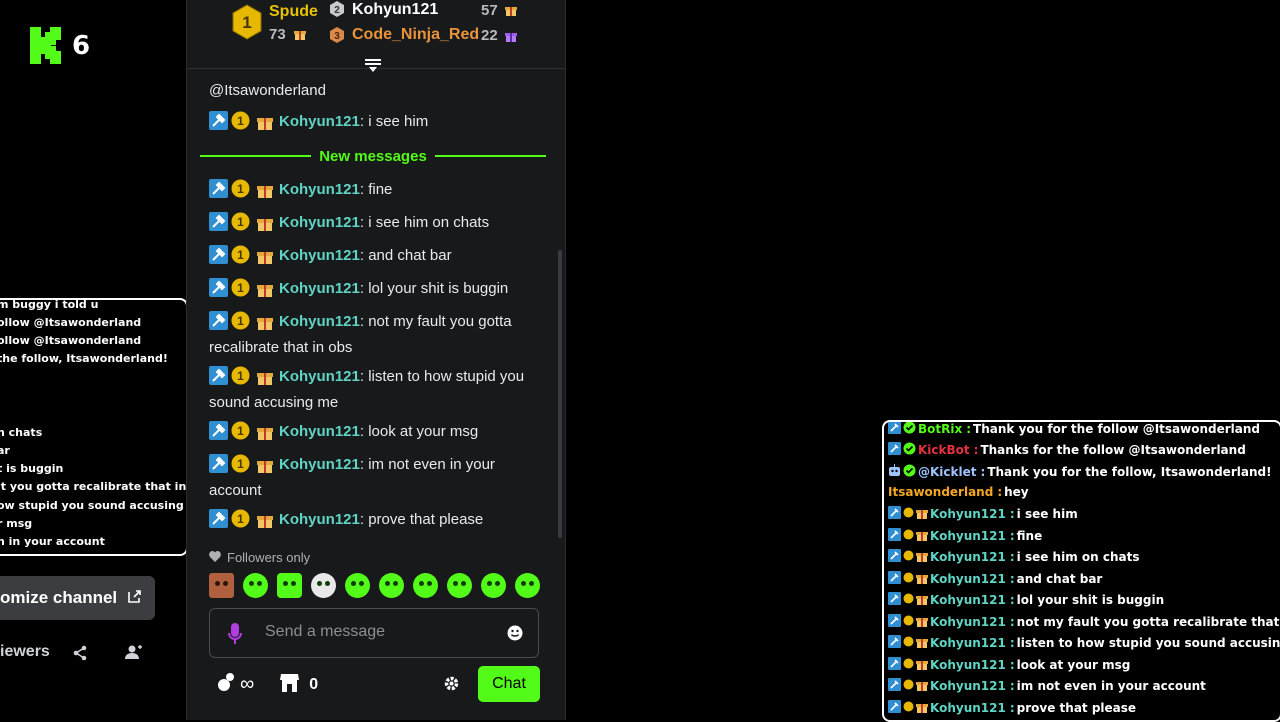  Describe the element at coordinates (221, 585) in the screenshot. I see `emote-face` at that location.